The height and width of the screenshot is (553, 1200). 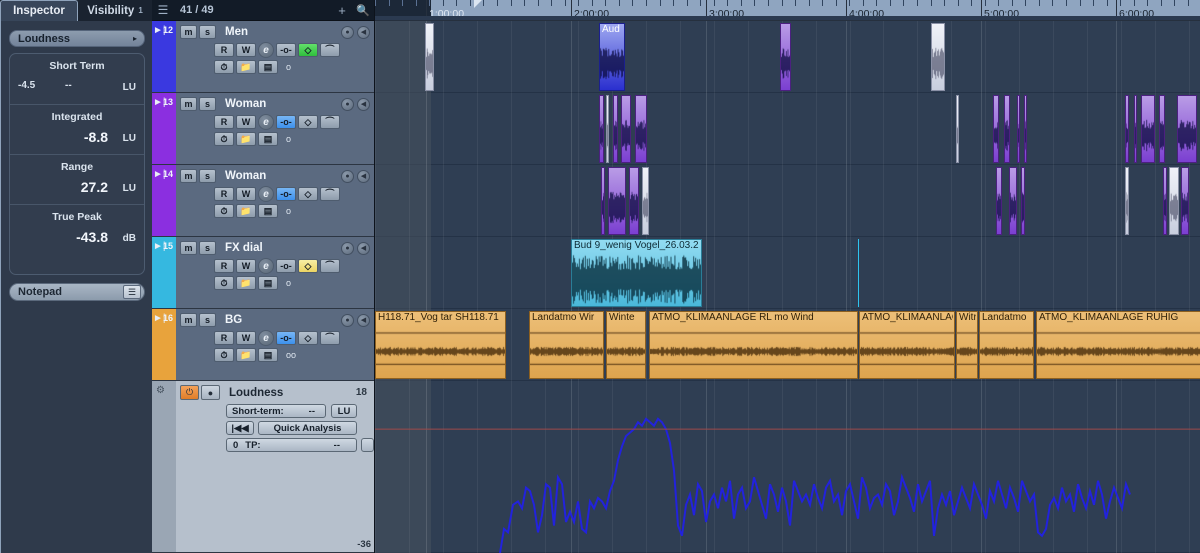 I want to click on audio-clip: ATMO_KLIMAANLAGE RL mo Wind, so click(x=753, y=345).